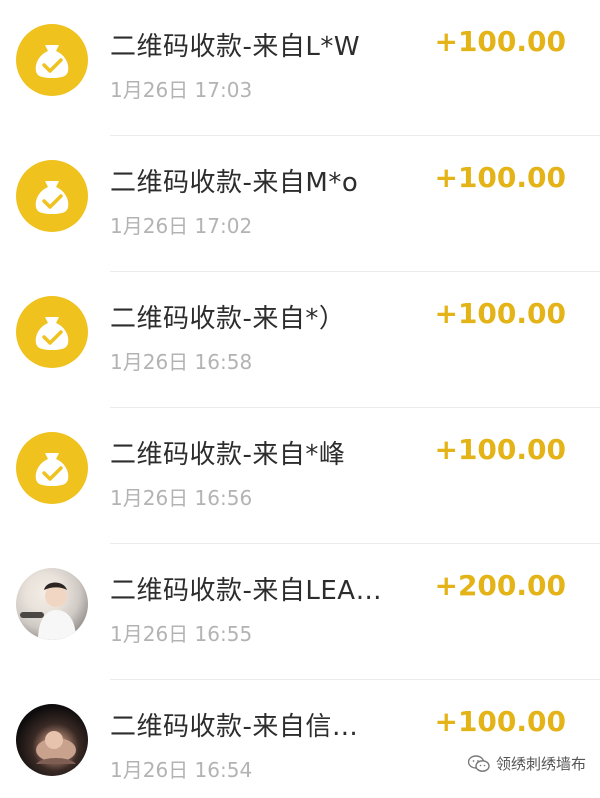  I want to click on transaction-time: 1月26日 16:56, so click(181, 498).